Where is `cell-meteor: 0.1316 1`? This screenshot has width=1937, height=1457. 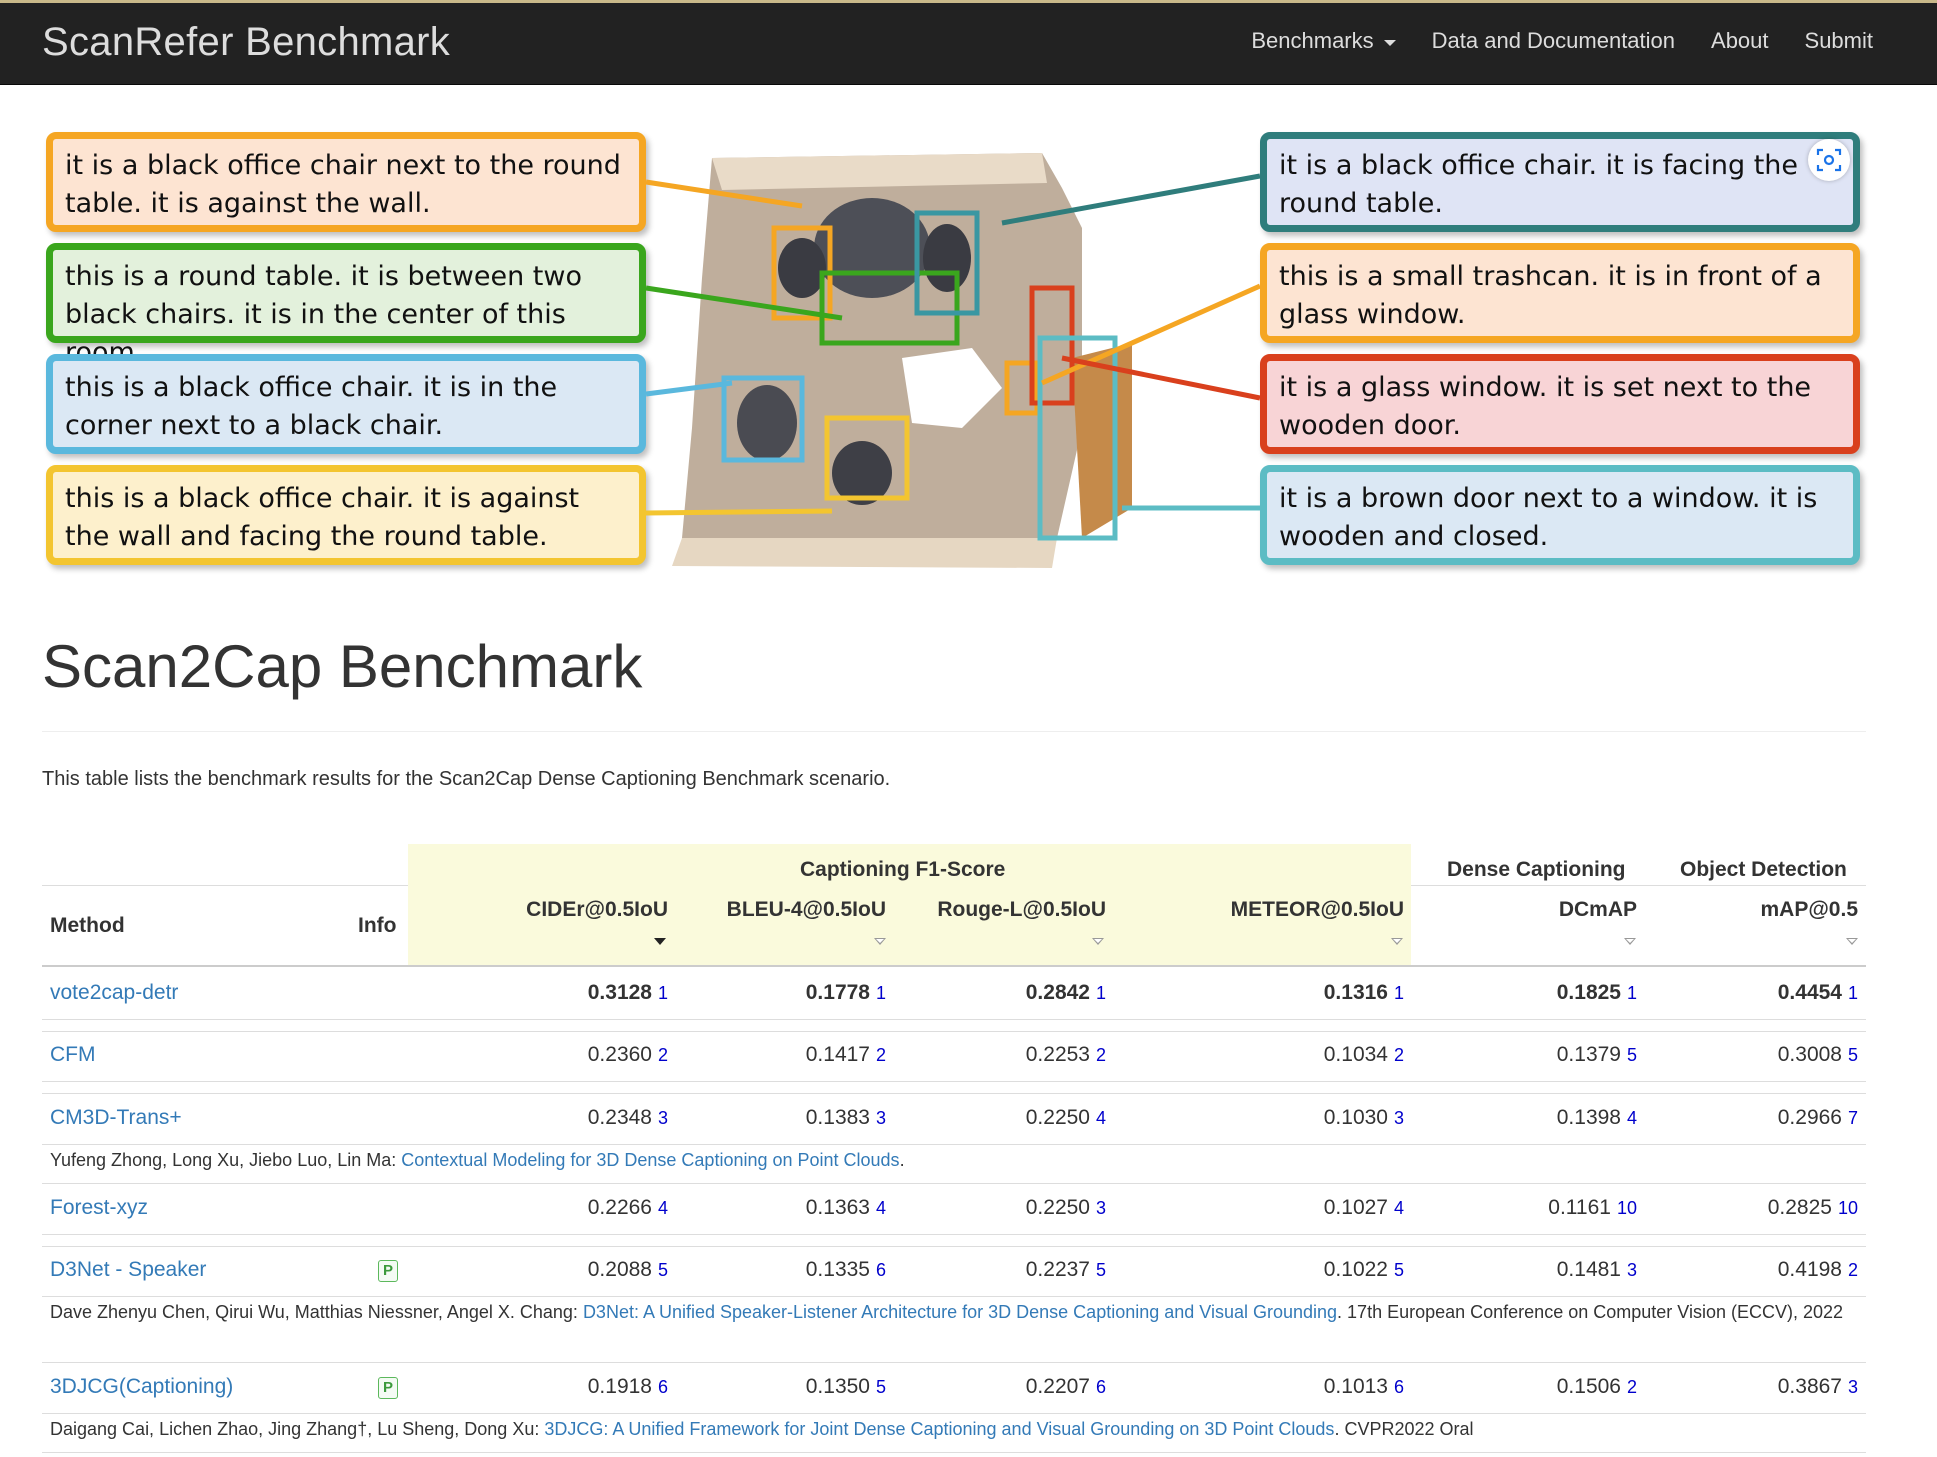 cell-meteor: 0.1316 1 is located at coordinates (1363, 992).